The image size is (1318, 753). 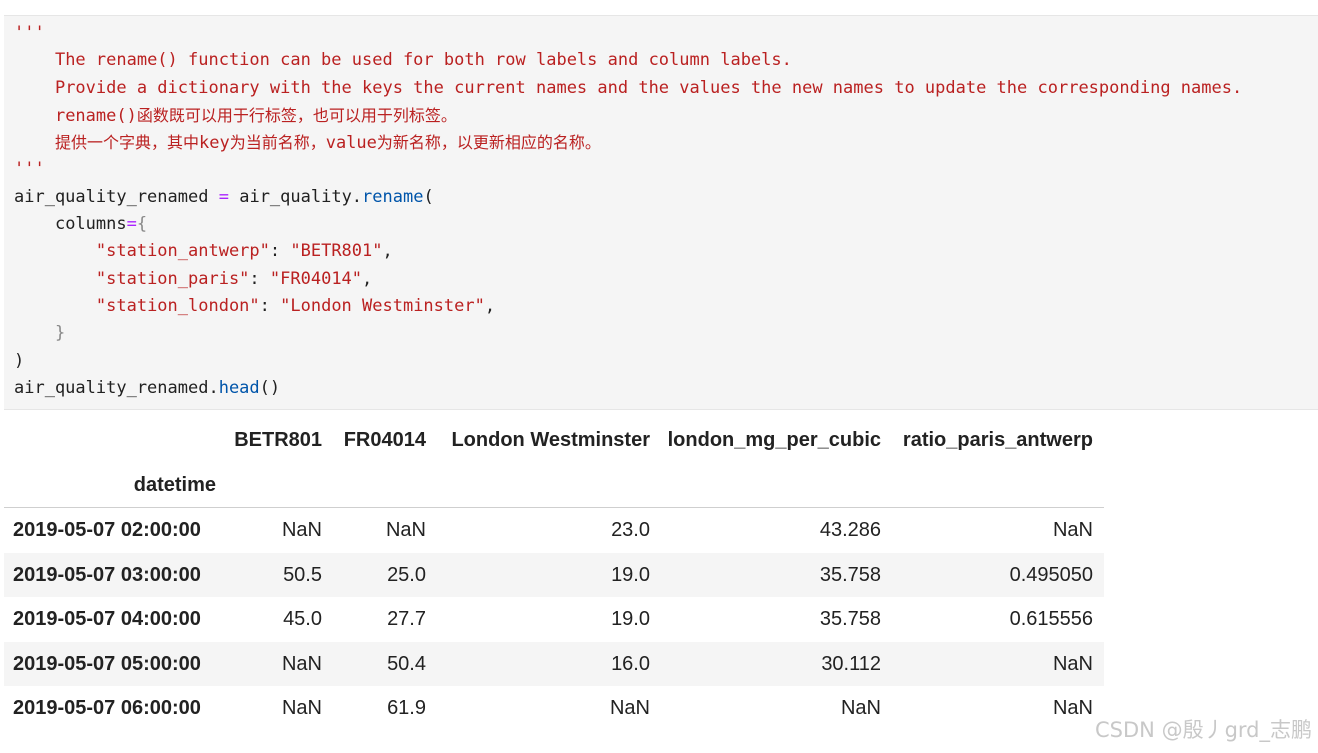 I want to click on assign-operator: =, so click(x=223, y=196).